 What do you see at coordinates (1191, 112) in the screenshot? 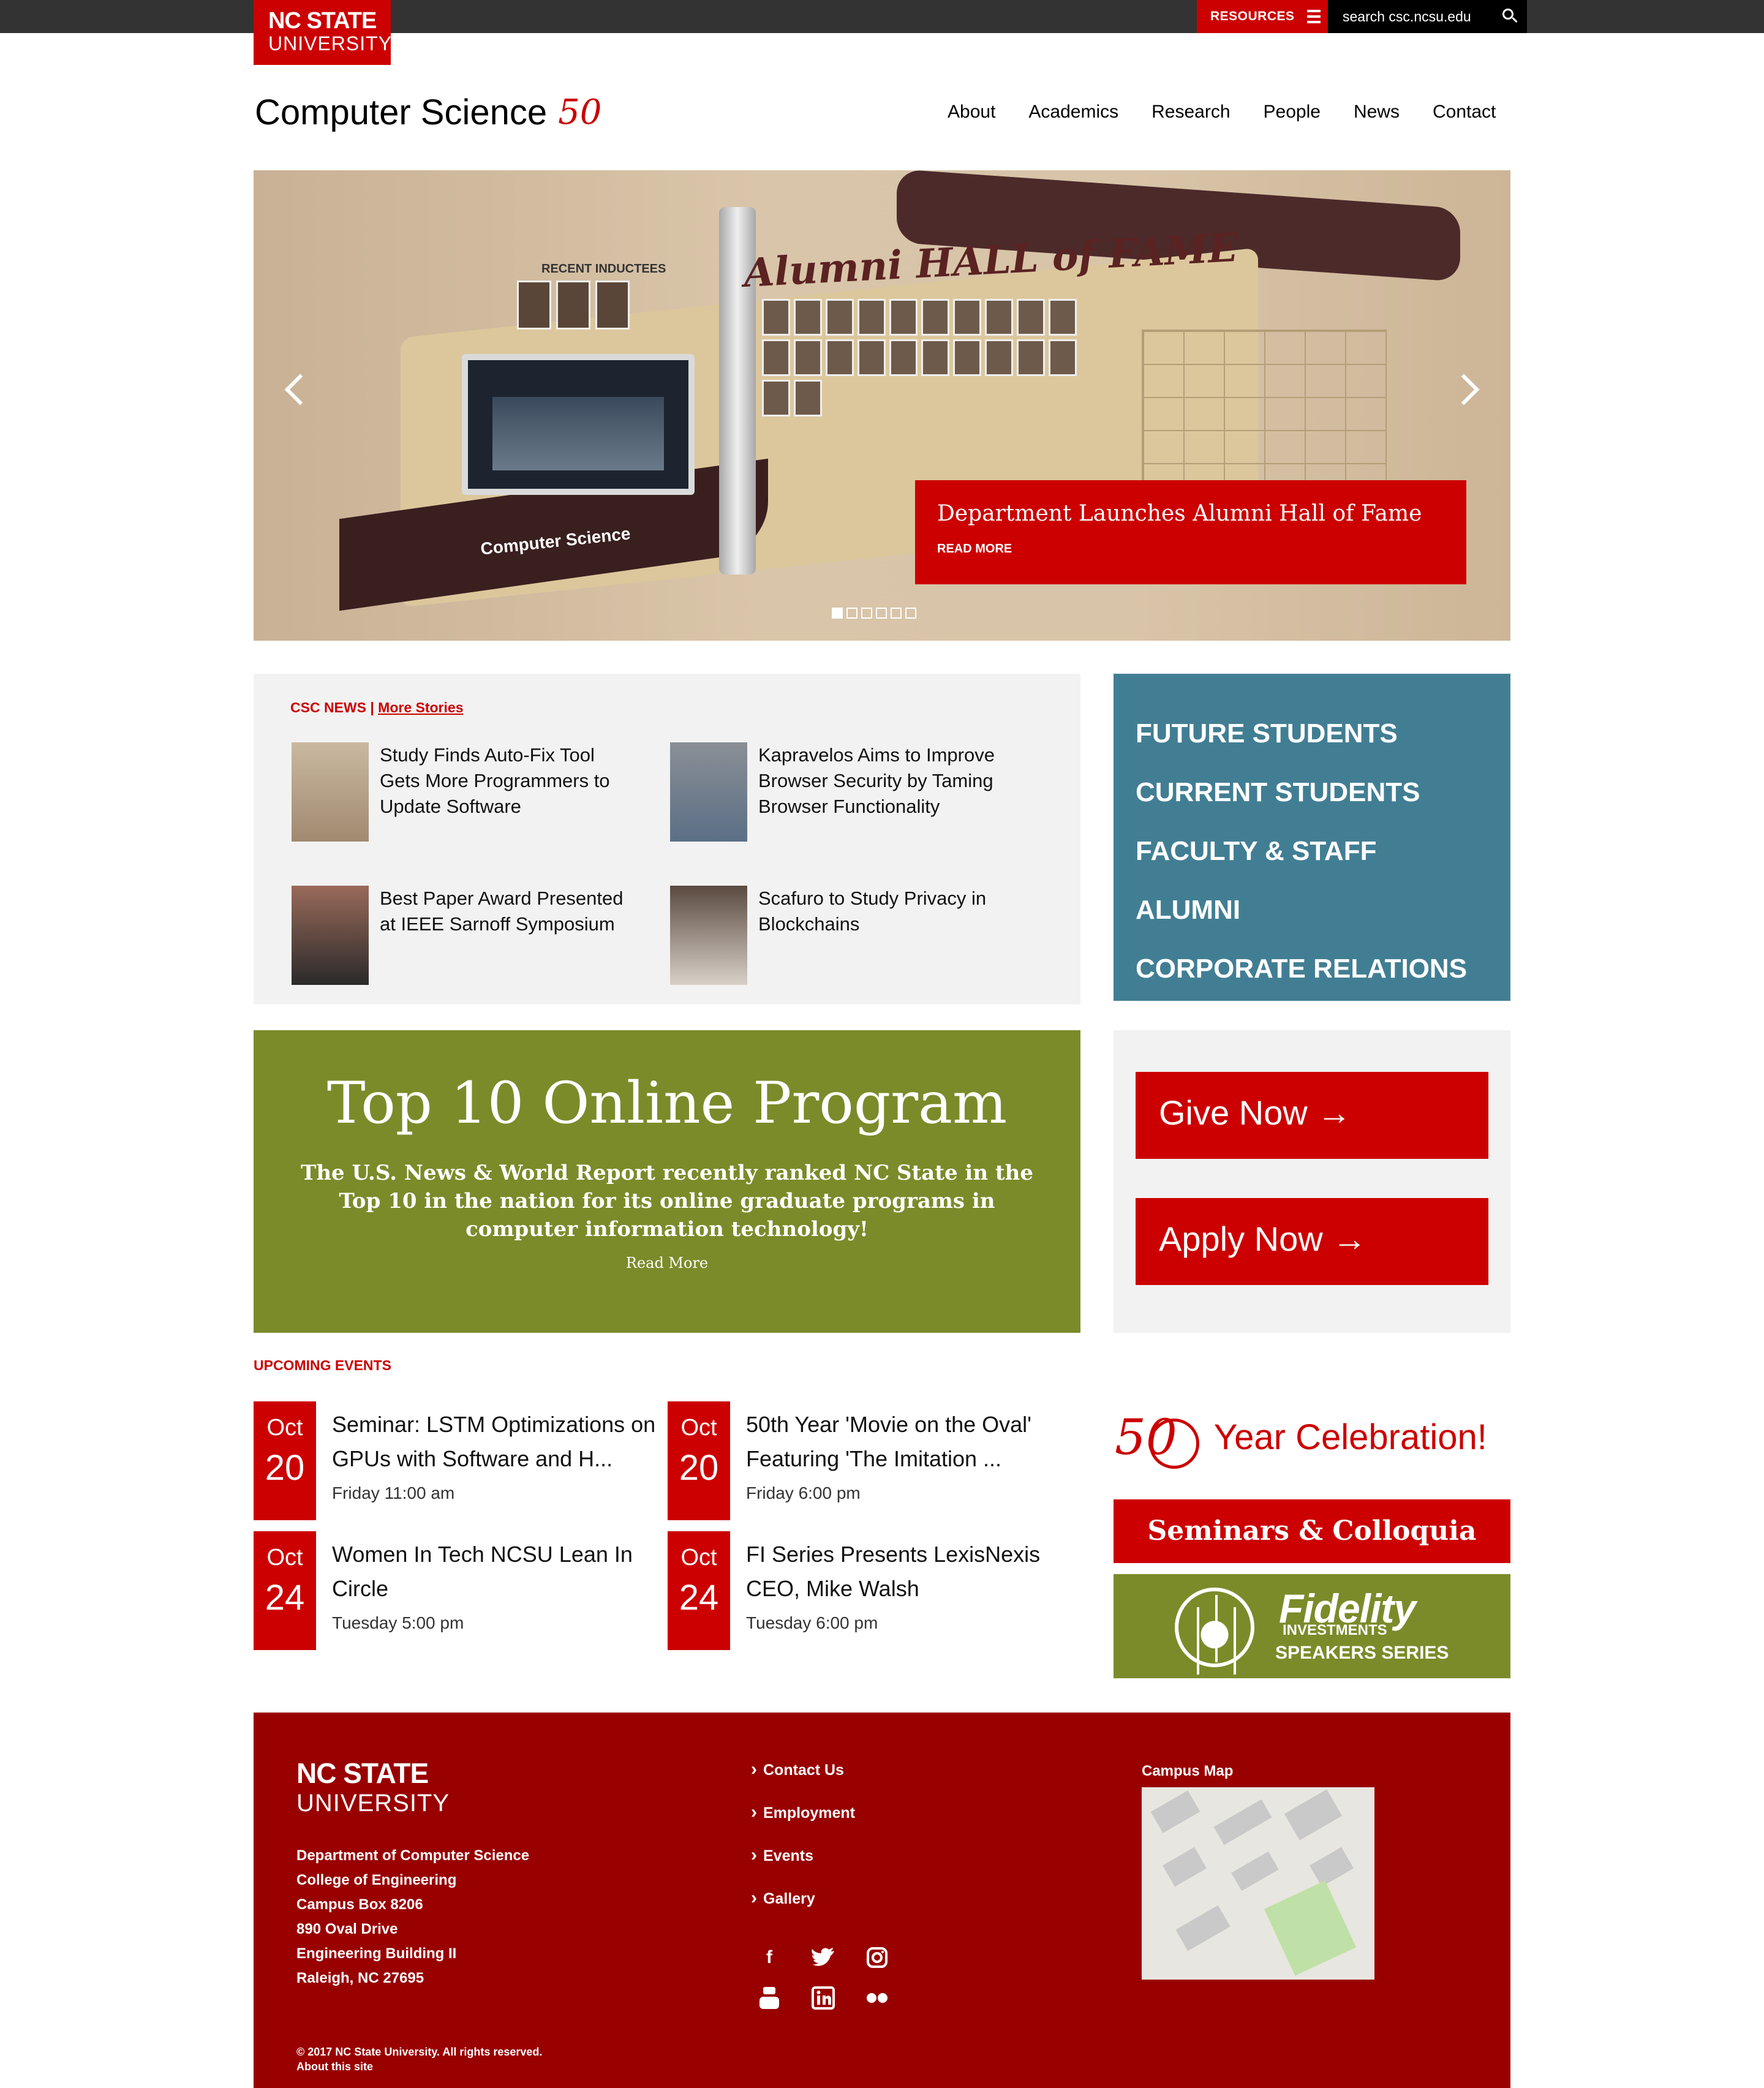
I see `nav-research: Research` at bounding box center [1191, 112].